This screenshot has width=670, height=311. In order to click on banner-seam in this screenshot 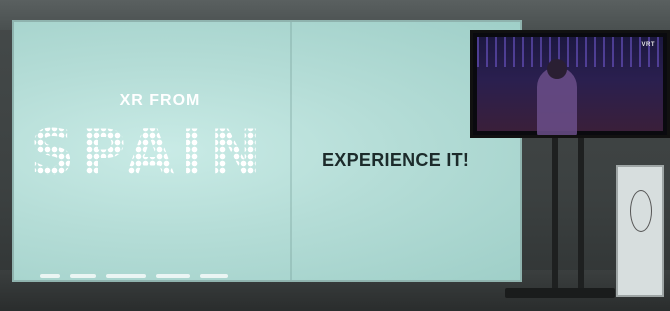, I will do `click(291, 151)`.